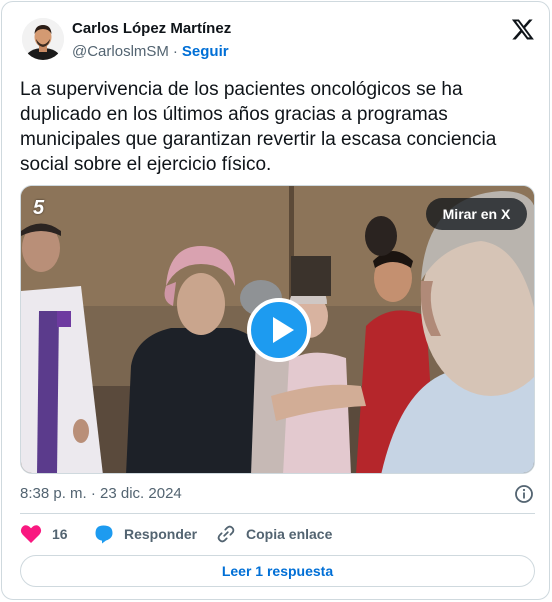 The width and height of the screenshot is (552, 602). Describe the element at coordinates (120, 51) in the screenshot. I see `author-handle: @CarloslmSM` at that location.